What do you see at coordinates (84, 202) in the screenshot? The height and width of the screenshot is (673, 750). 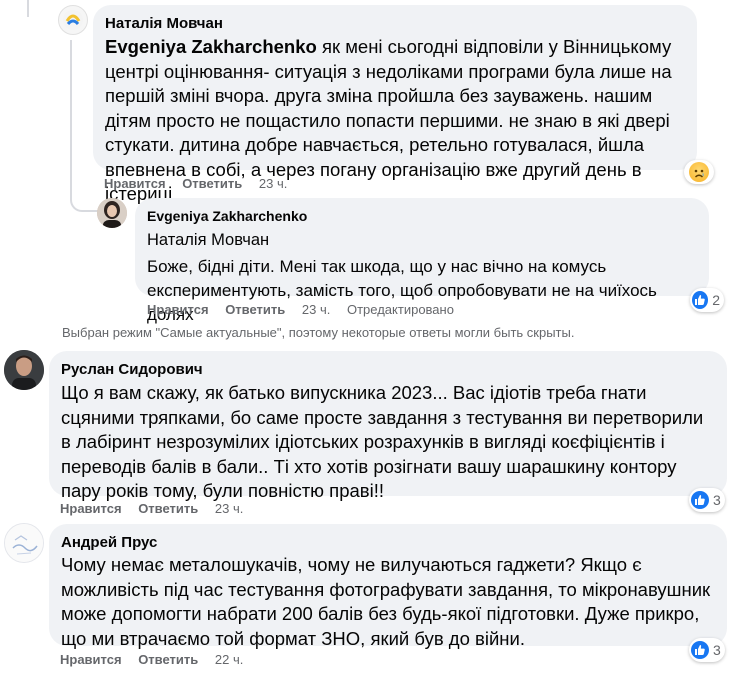 I see `thread-connector` at bounding box center [84, 202].